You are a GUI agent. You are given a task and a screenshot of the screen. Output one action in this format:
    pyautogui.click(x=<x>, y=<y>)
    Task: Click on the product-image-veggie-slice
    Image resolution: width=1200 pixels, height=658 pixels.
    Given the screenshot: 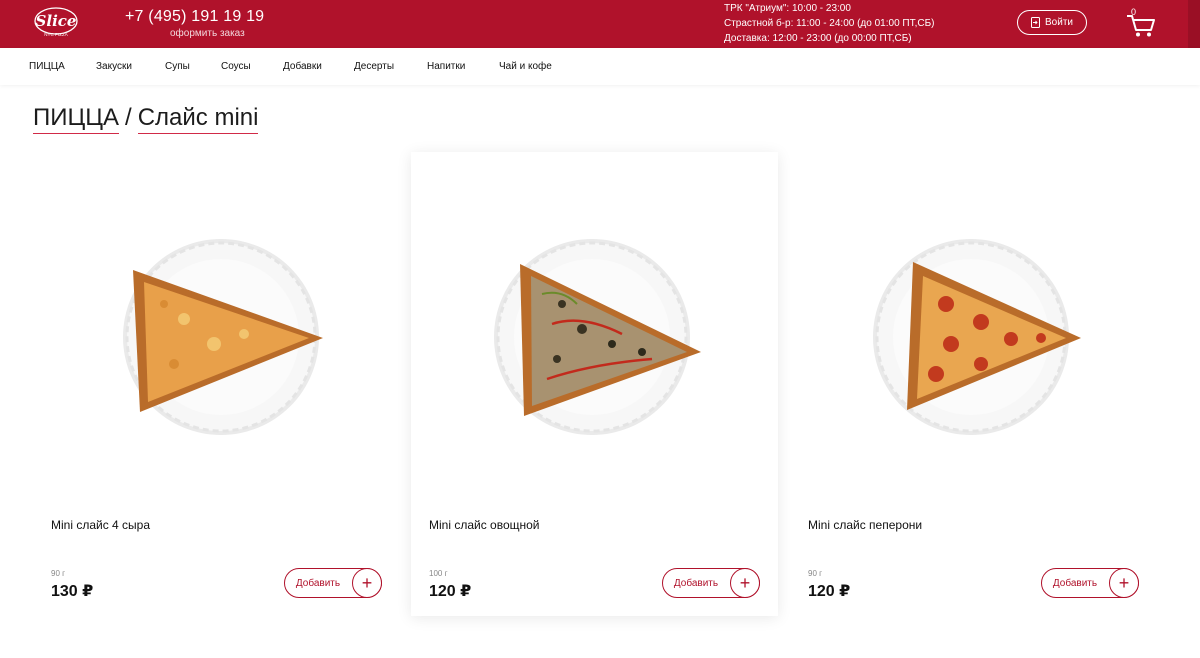 What is the action you would take?
    pyautogui.click(x=594, y=337)
    